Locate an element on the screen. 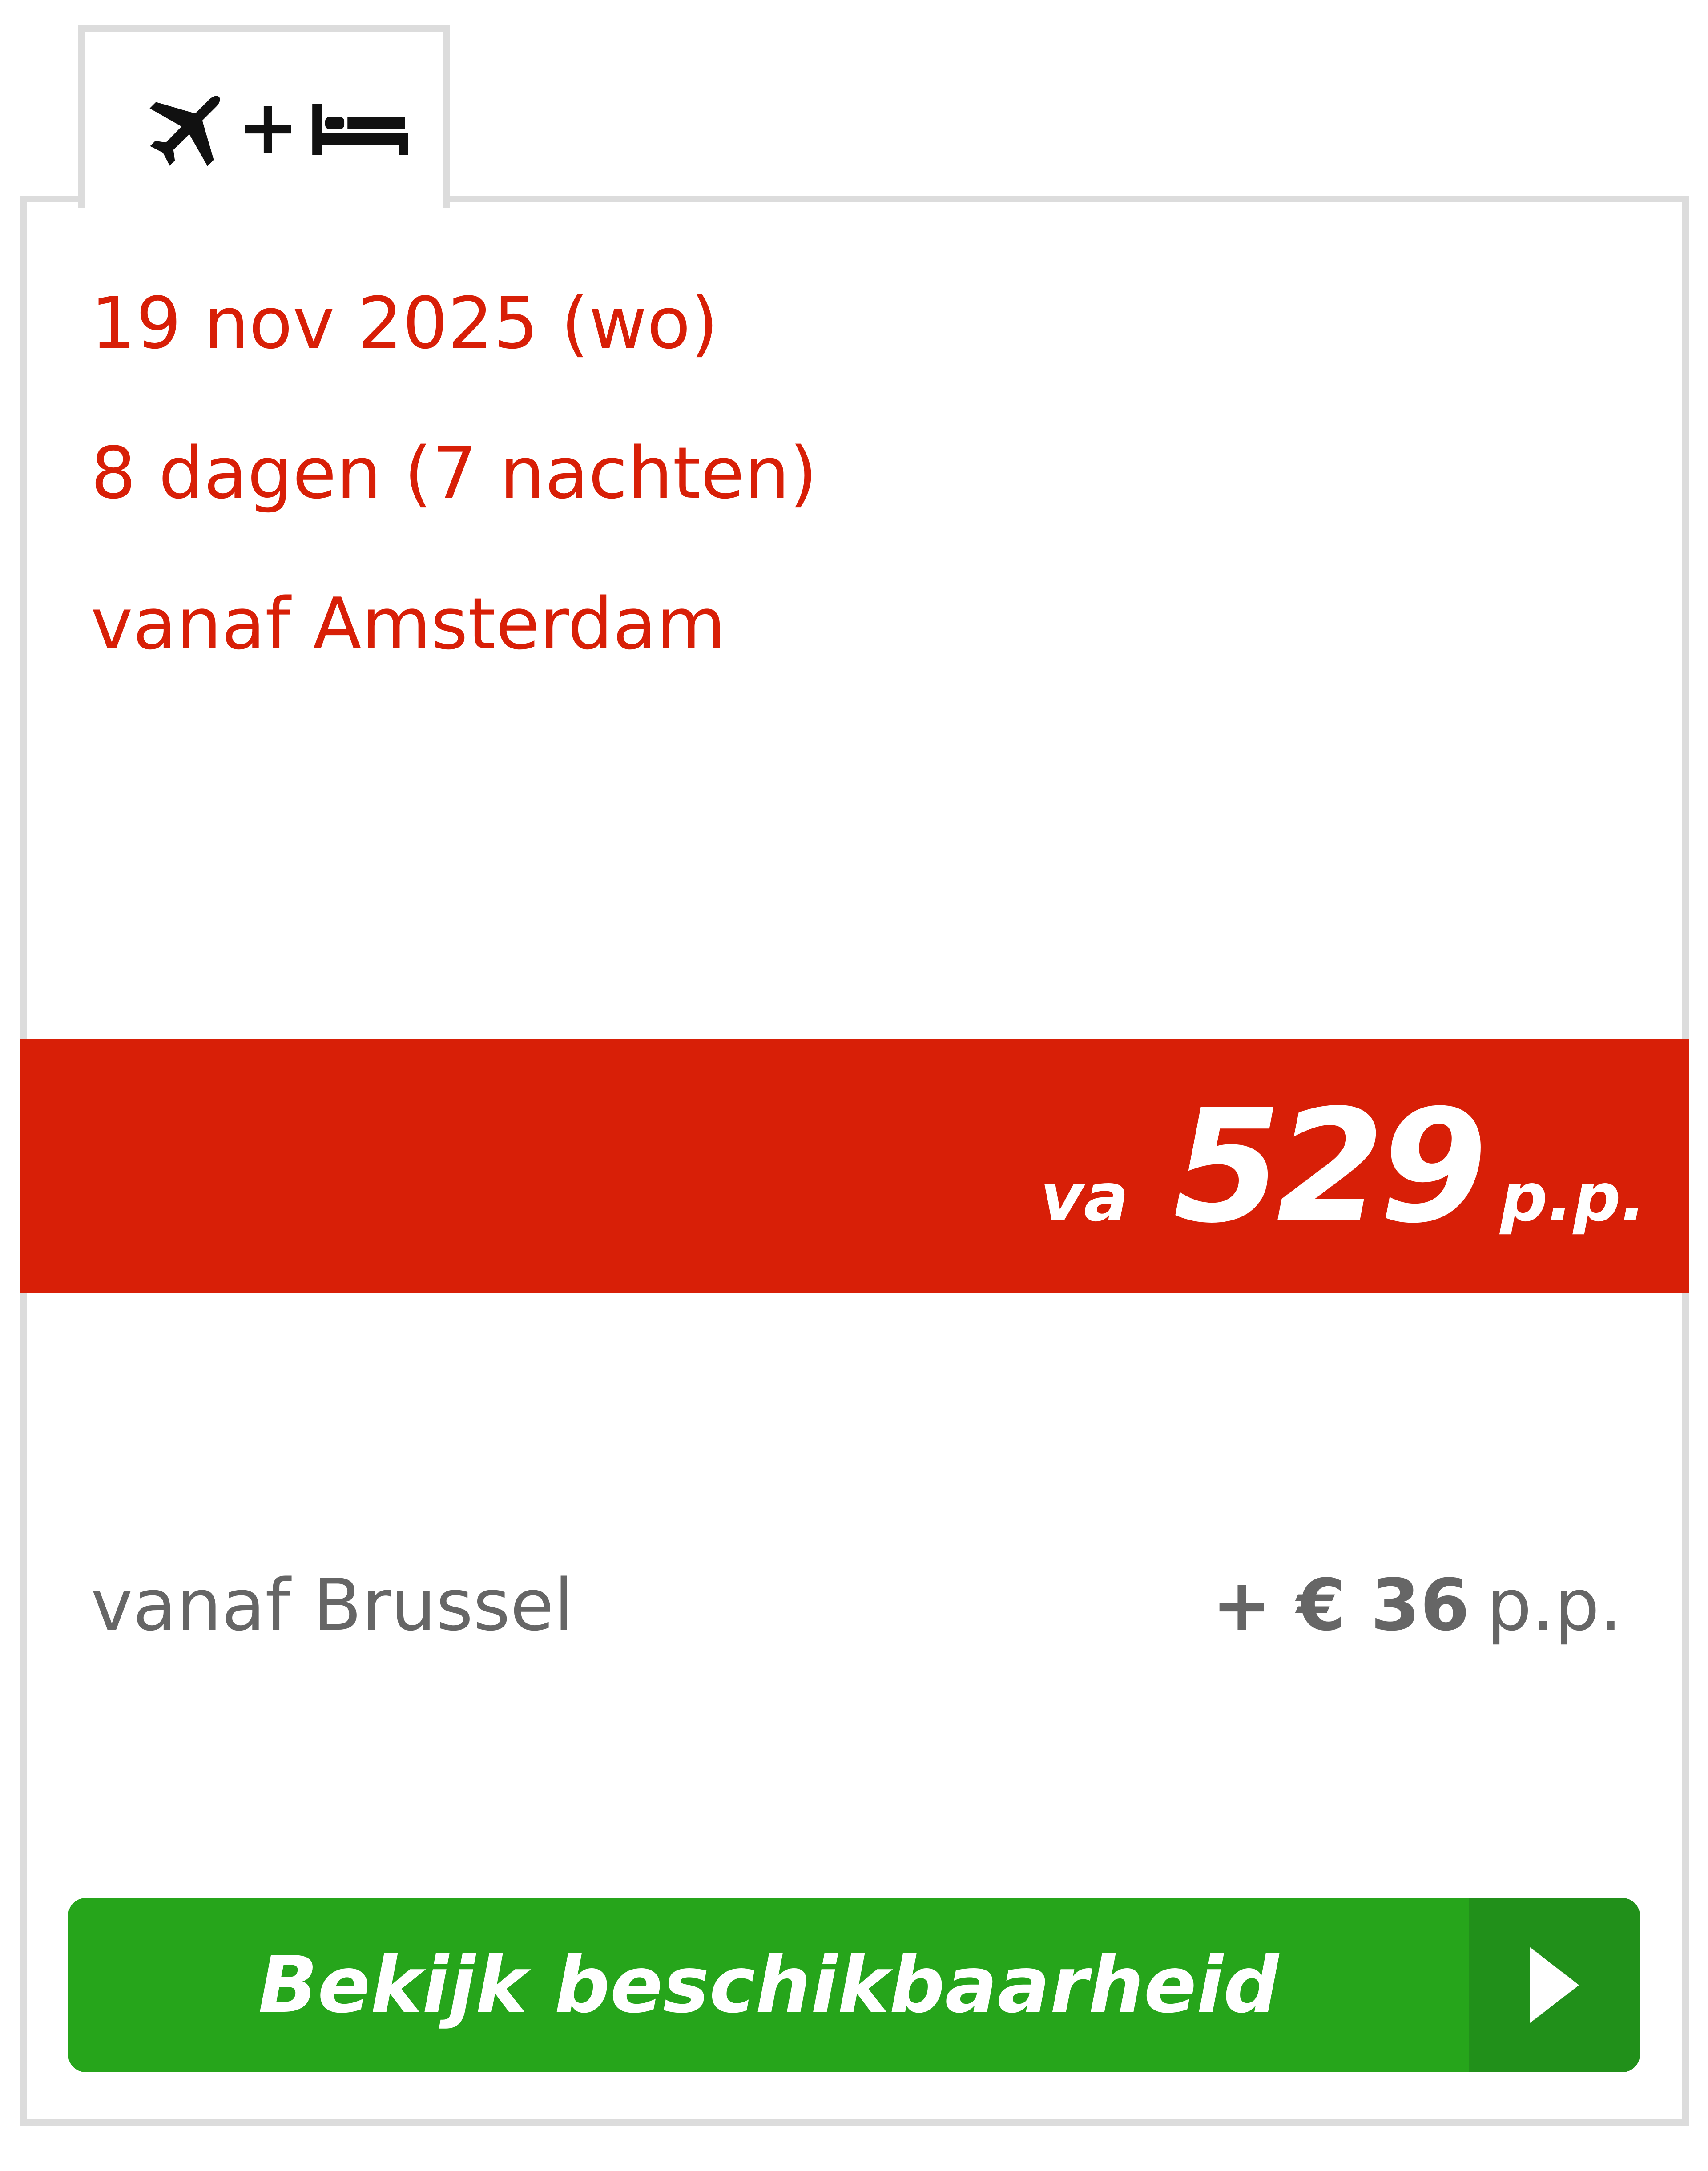  departure-date: 19 nov 2025 (wo) is located at coordinates (404, 323).